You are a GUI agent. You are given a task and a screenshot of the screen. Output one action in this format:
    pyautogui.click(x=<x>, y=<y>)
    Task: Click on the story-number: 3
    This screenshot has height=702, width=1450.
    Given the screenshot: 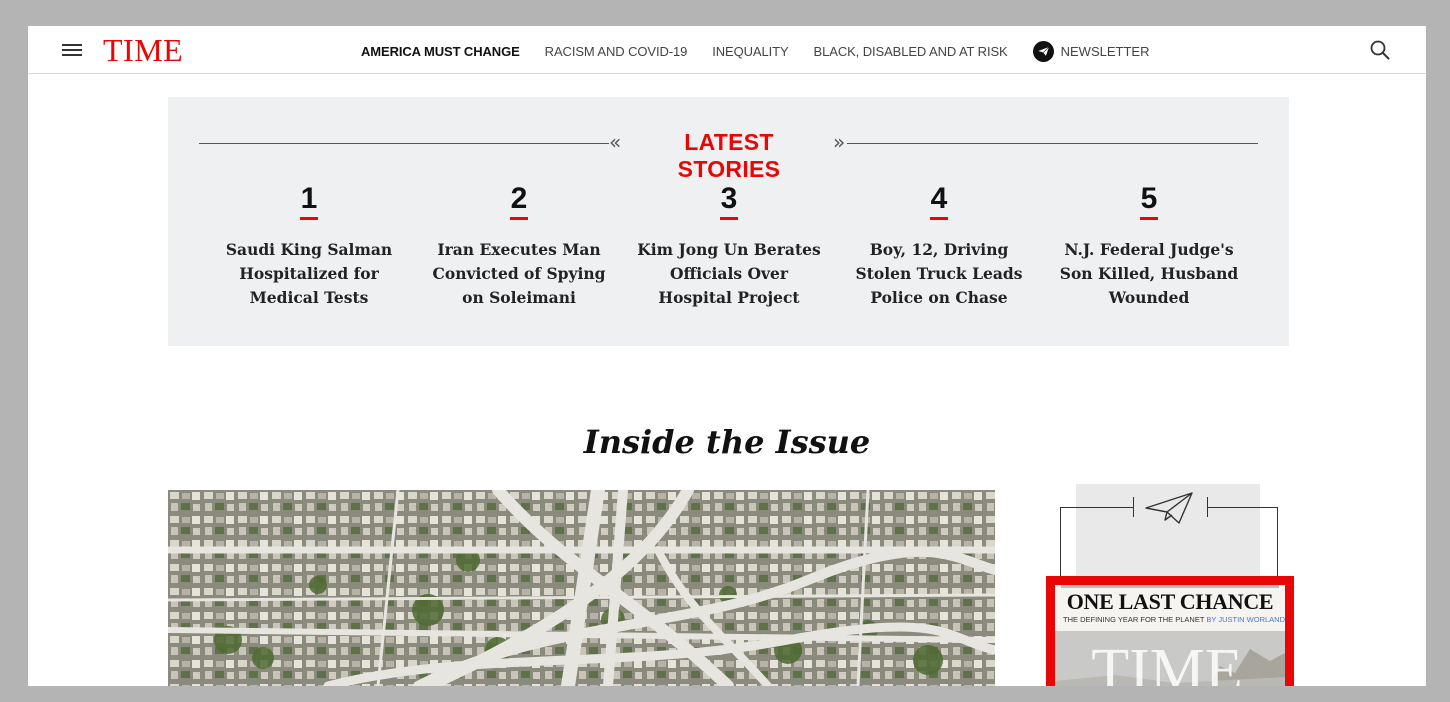 What is the action you would take?
    pyautogui.click(x=729, y=201)
    